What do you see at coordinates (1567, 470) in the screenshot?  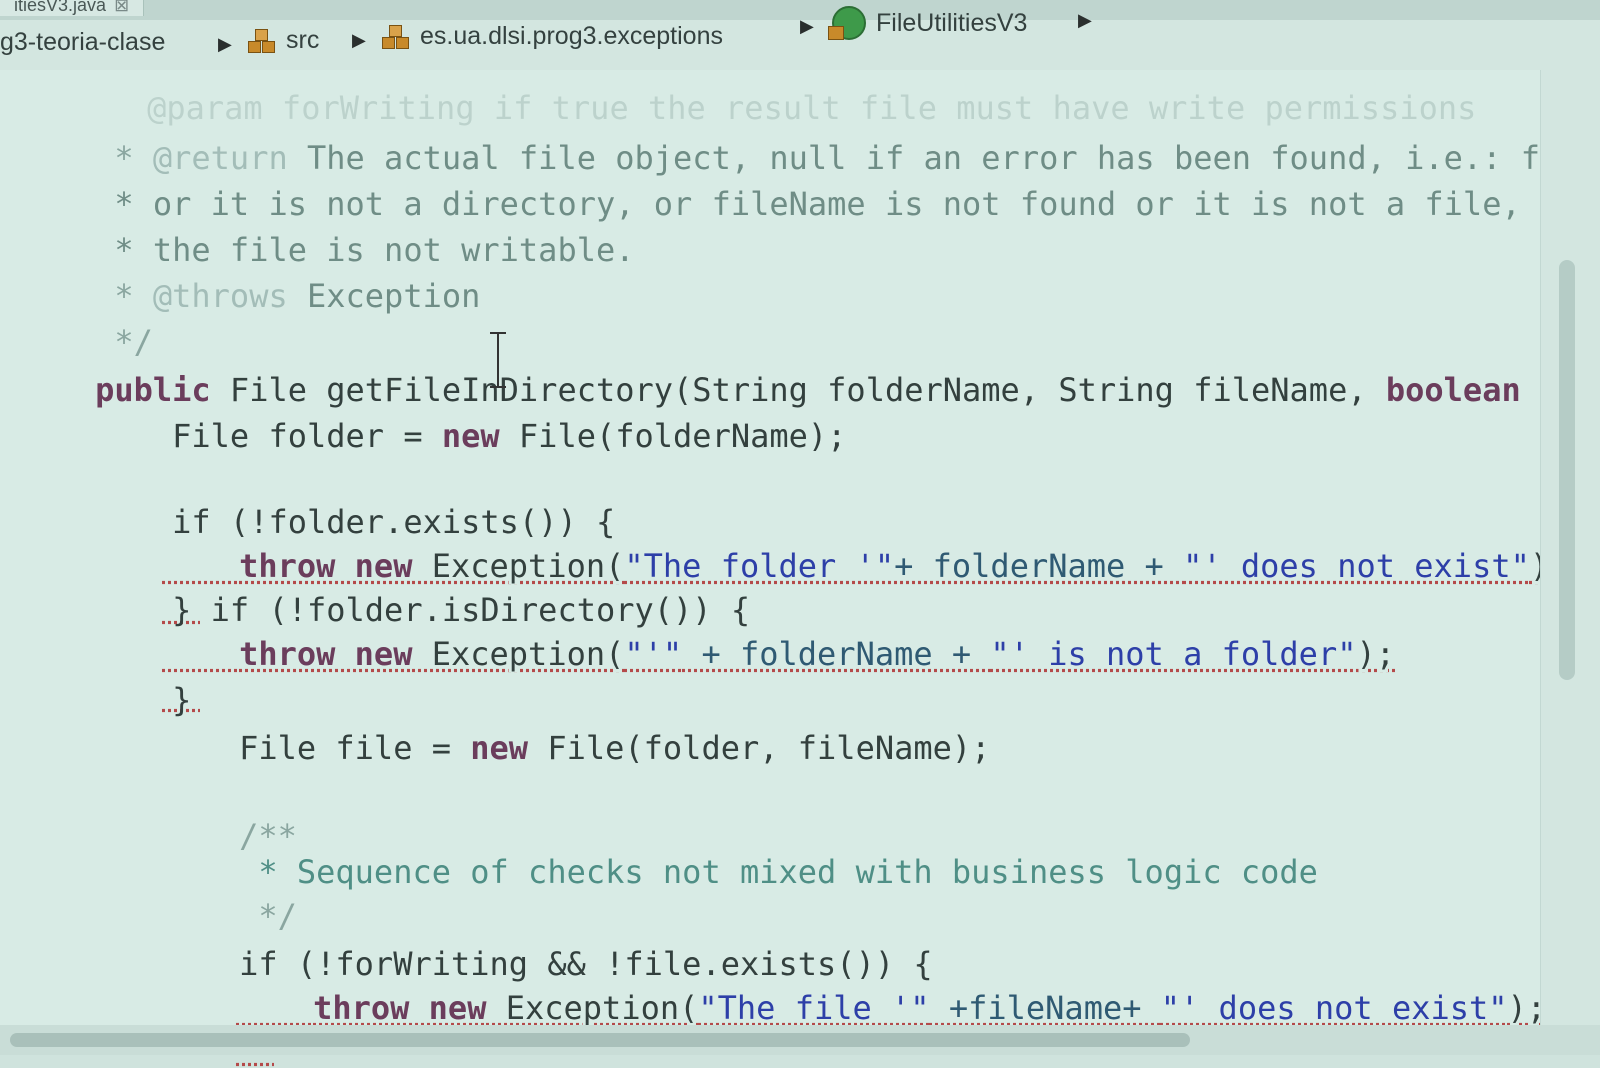 I see `vertical-scrollbar-thumb` at bounding box center [1567, 470].